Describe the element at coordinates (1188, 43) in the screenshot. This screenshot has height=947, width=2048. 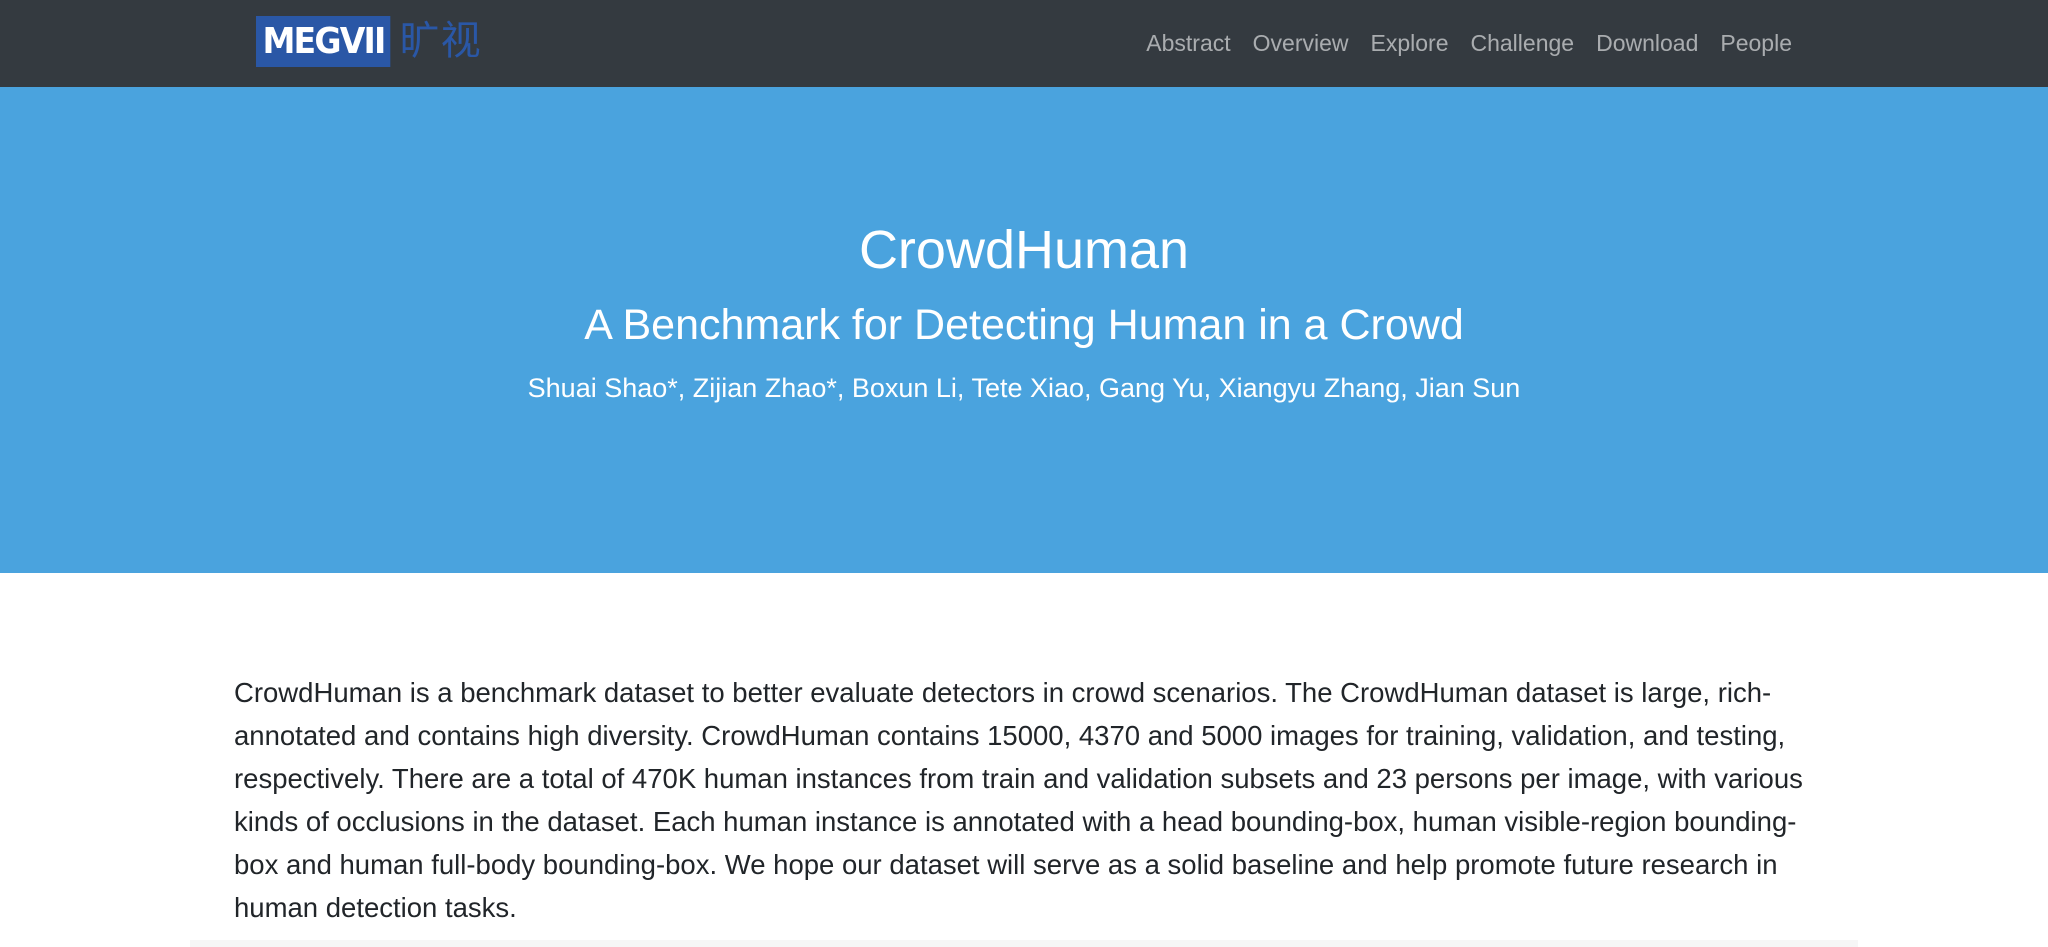
I see `nav-link-abstract: Abstract` at that location.